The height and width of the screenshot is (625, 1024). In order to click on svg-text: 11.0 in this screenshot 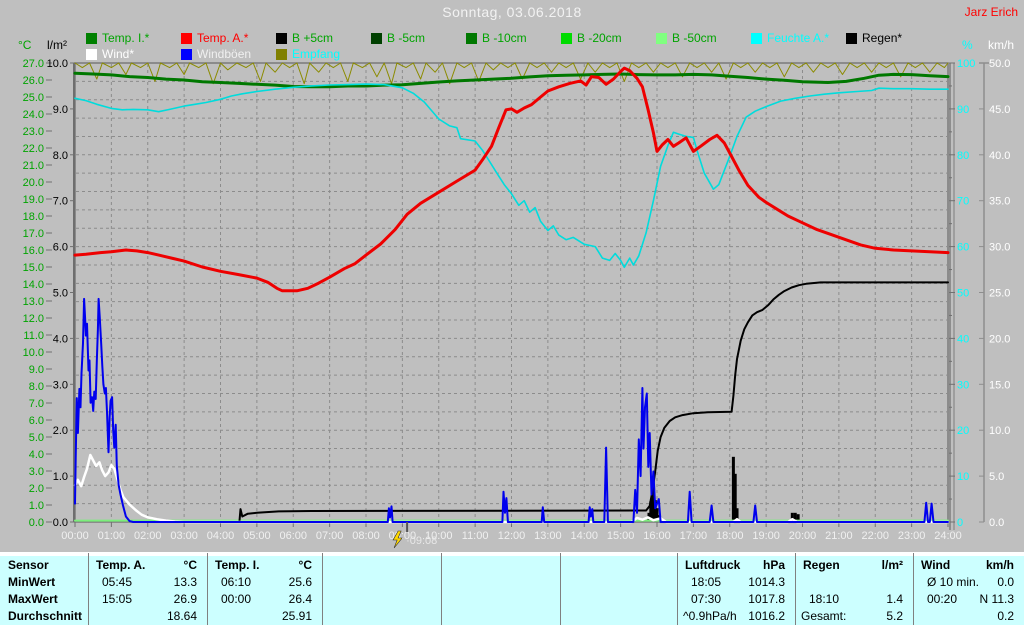, I will do `click(33, 336)`.